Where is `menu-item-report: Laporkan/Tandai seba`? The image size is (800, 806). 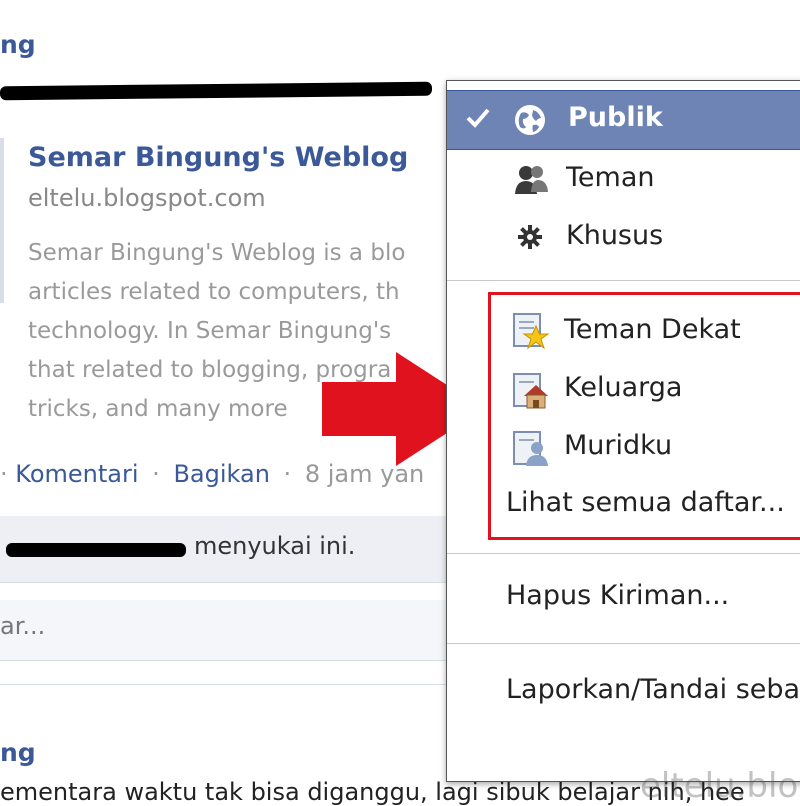
menu-item-report: Laporkan/Tandai seba is located at coordinates (653, 689).